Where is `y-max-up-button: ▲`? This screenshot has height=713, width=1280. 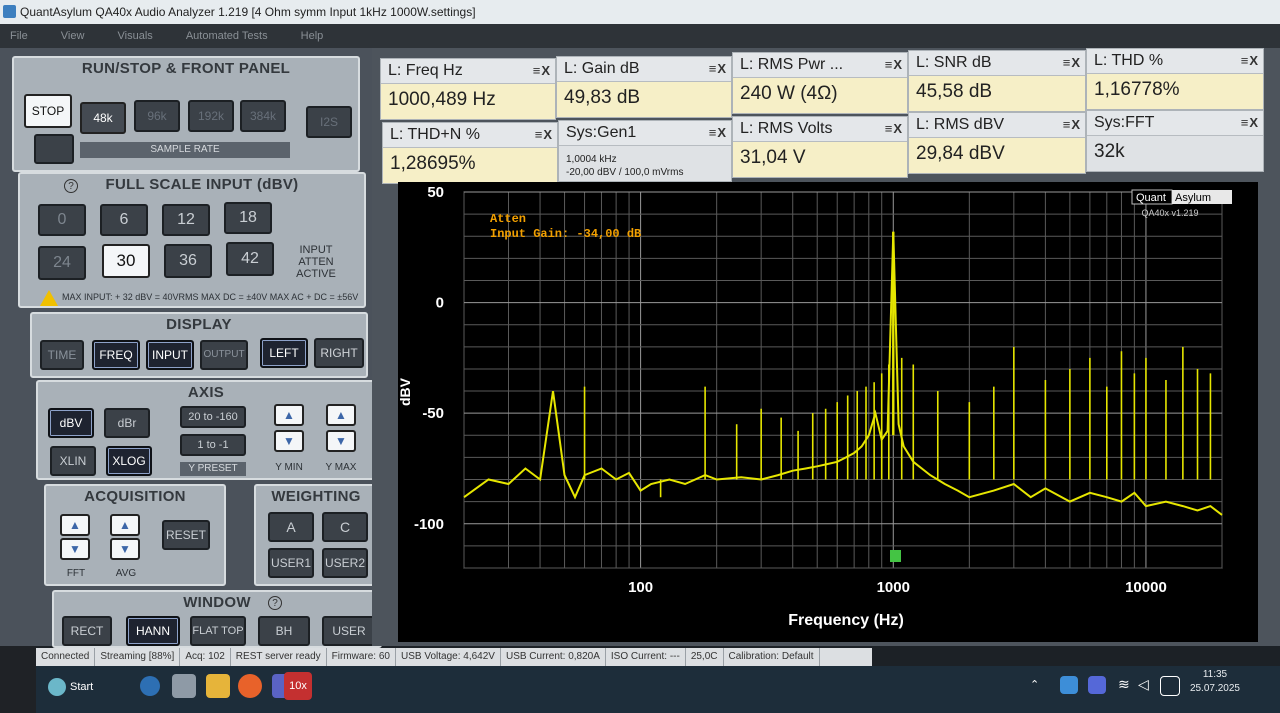 y-max-up-button: ▲ is located at coordinates (341, 415).